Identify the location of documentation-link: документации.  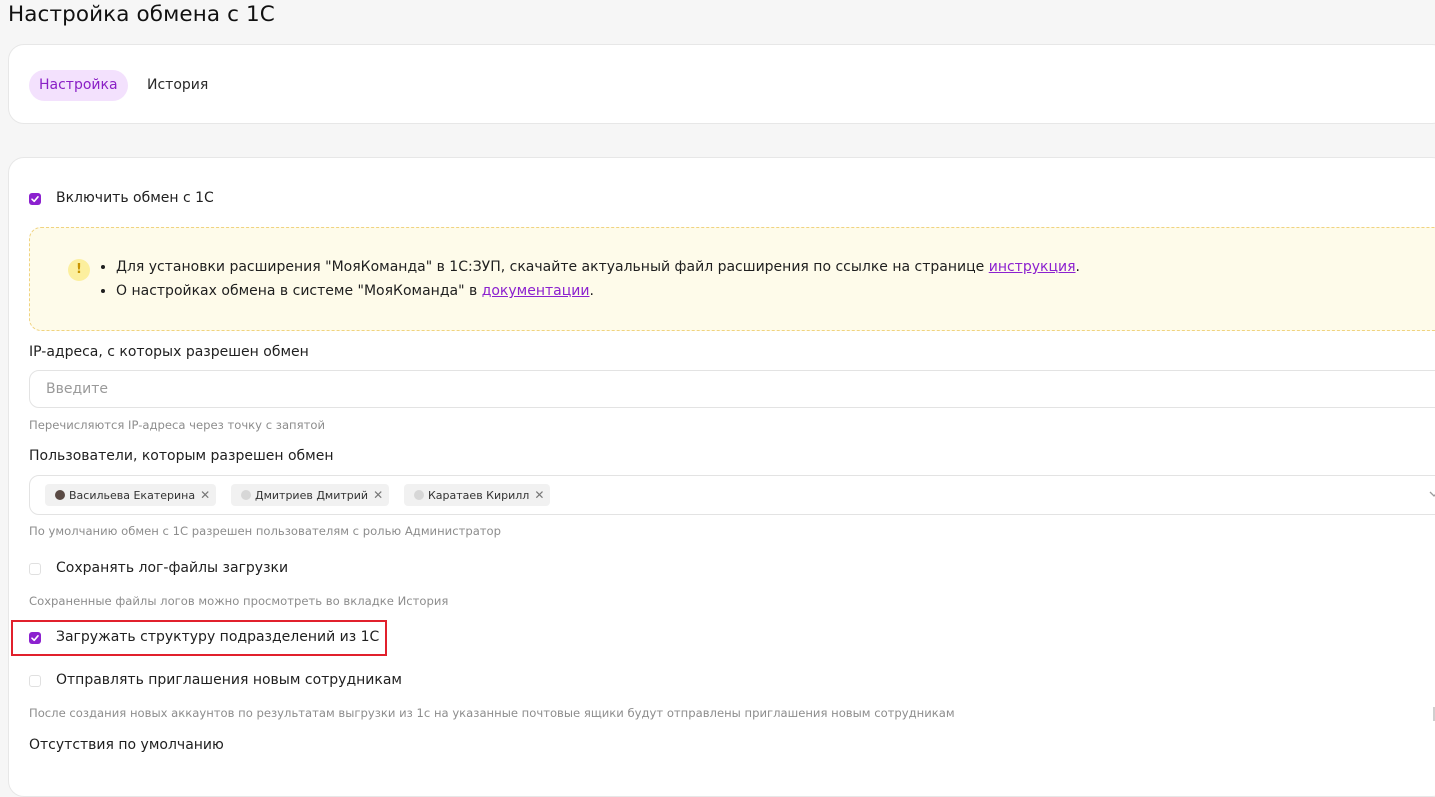
(536, 291).